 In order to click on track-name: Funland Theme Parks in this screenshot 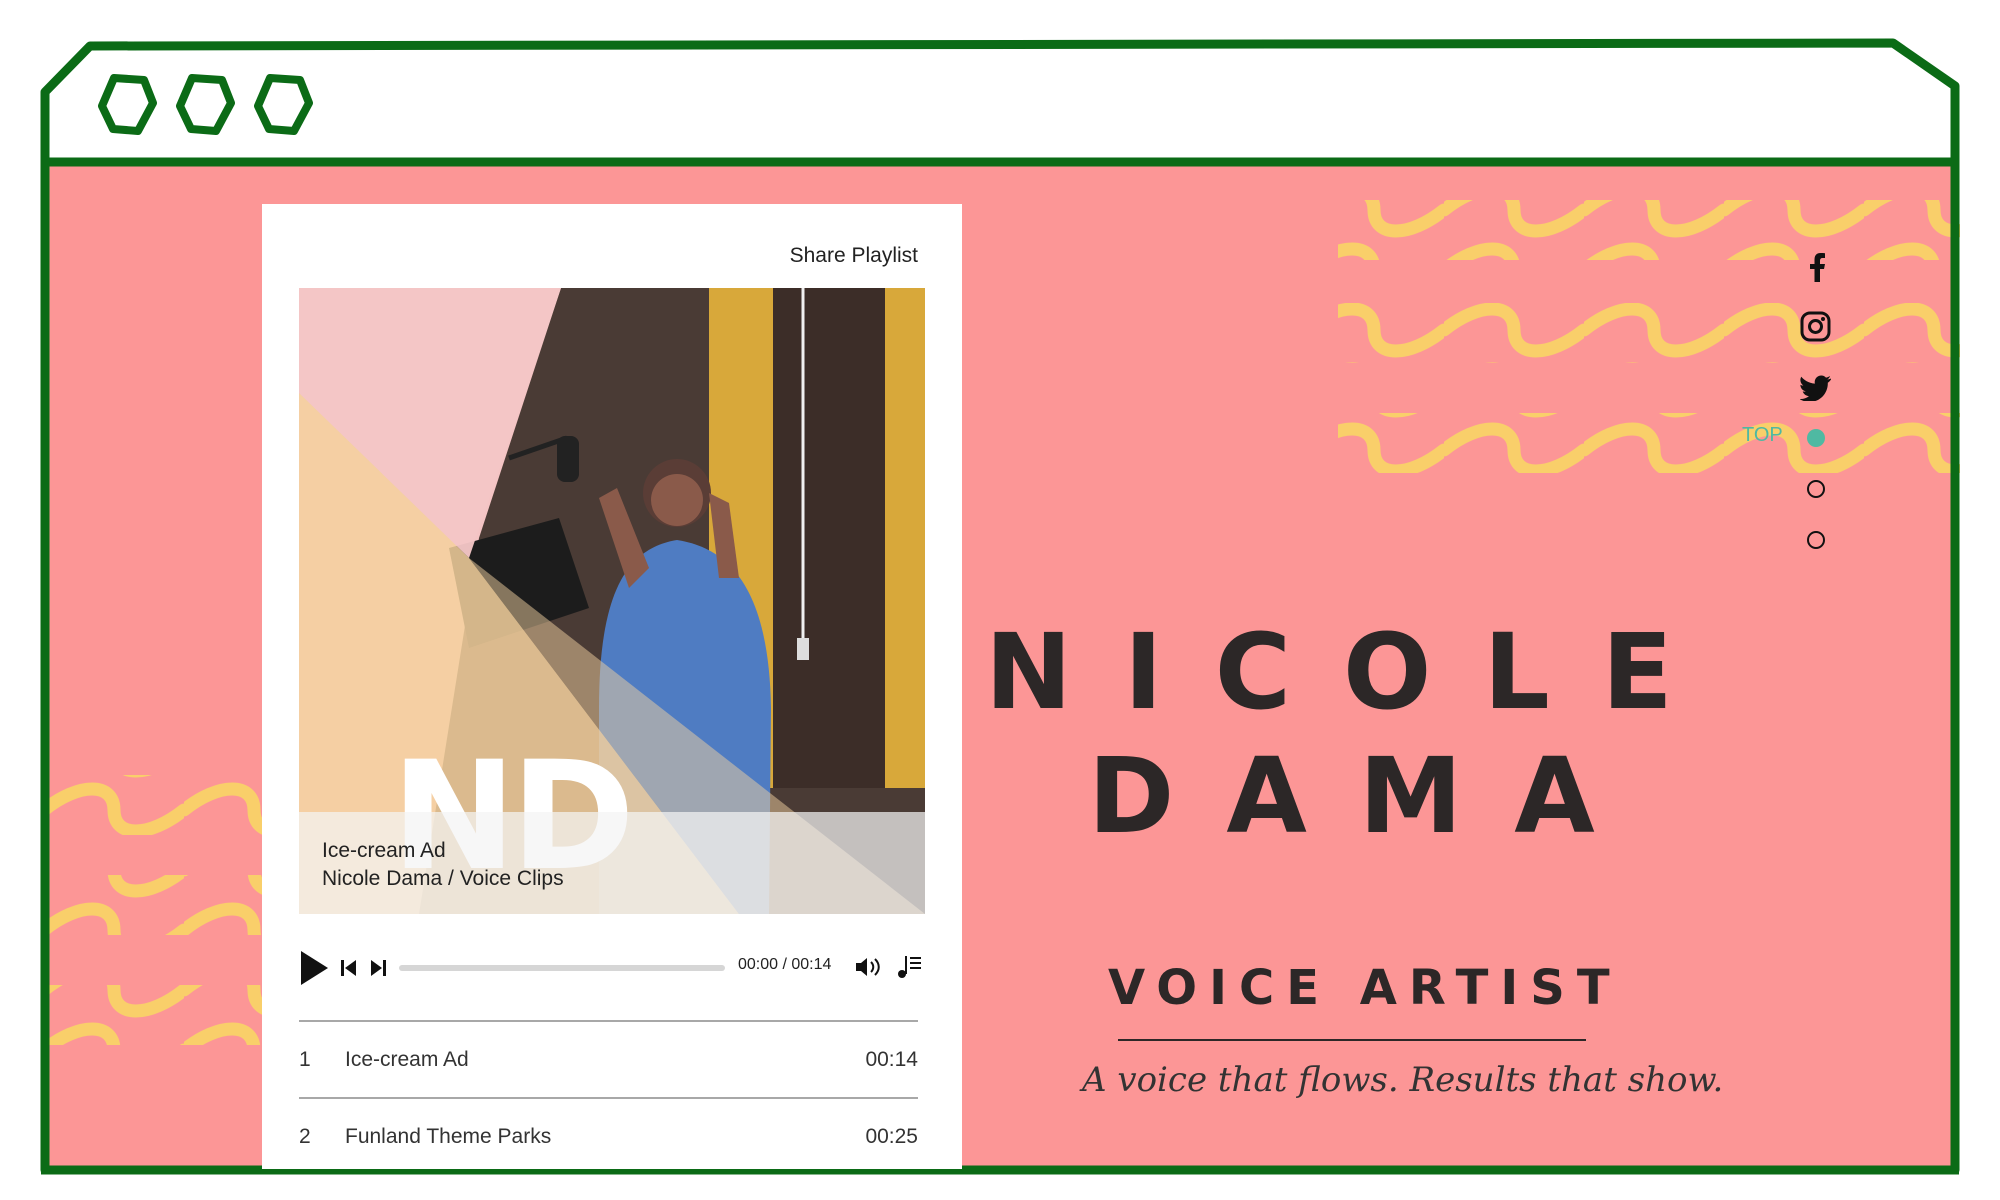, I will do `click(448, 1136)`.